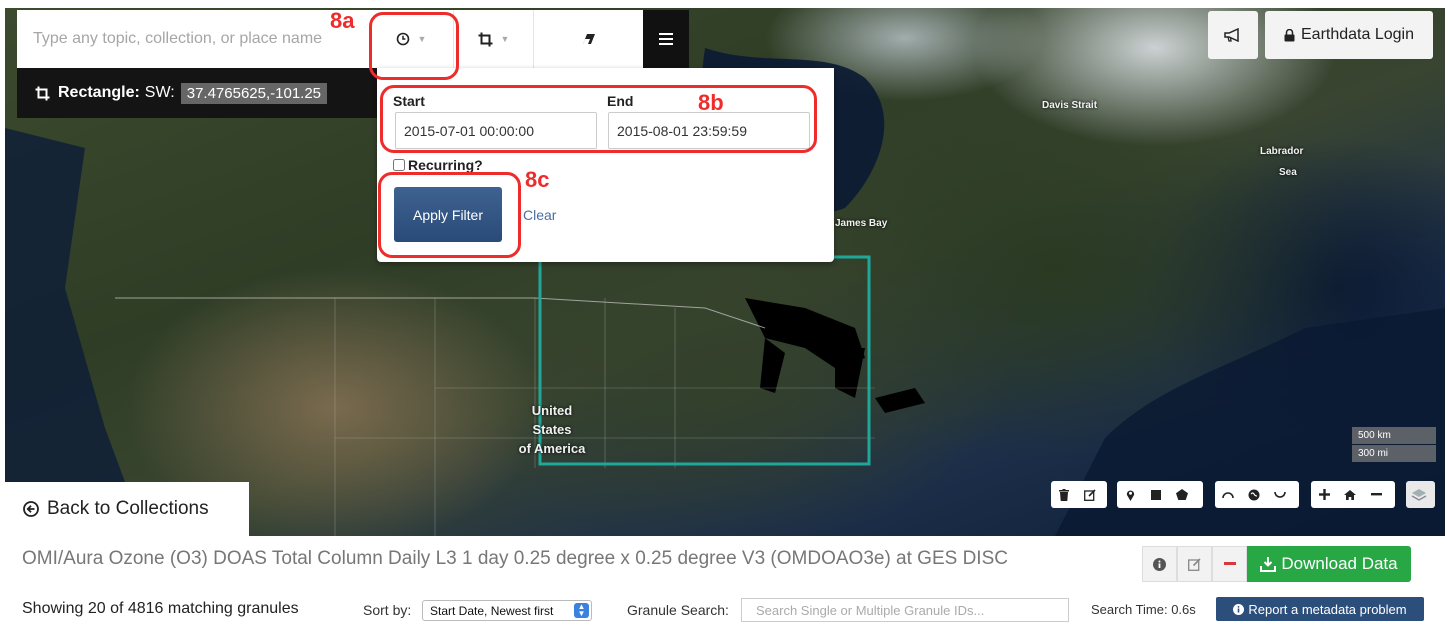  I want to click on arrow-circle-left-icon, so click(31, 509).